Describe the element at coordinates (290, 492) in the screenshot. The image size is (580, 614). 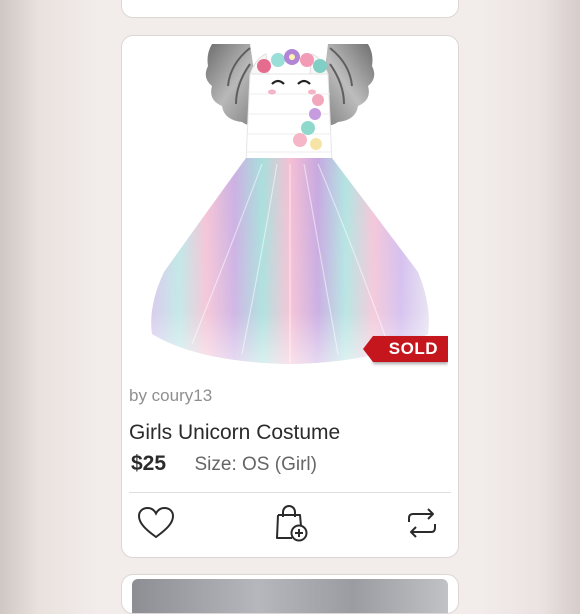
I see `divider` at that location.